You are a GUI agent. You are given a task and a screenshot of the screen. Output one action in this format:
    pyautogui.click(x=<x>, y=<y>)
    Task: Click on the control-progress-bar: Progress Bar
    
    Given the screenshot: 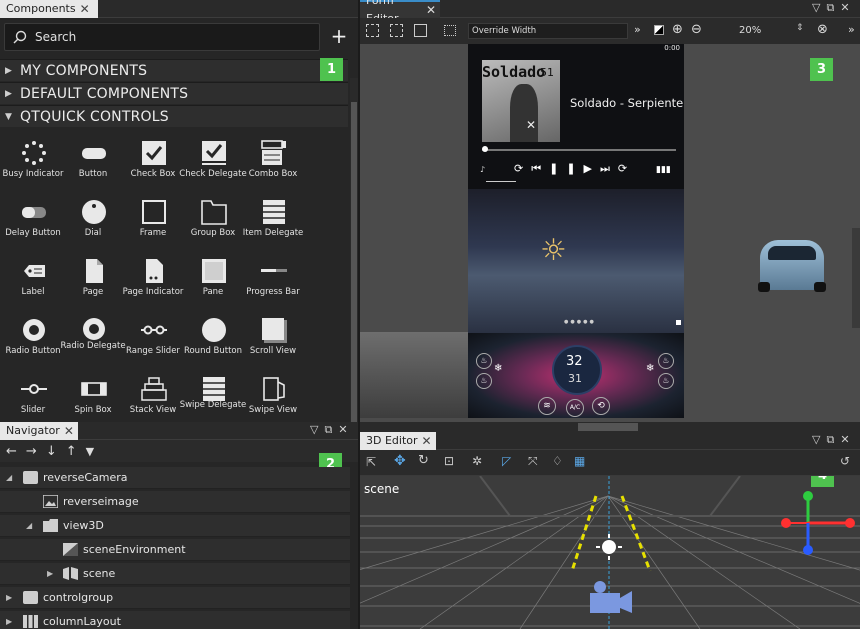 What is the action you would take?
    pyautogui.click(x=273, y=283)
    